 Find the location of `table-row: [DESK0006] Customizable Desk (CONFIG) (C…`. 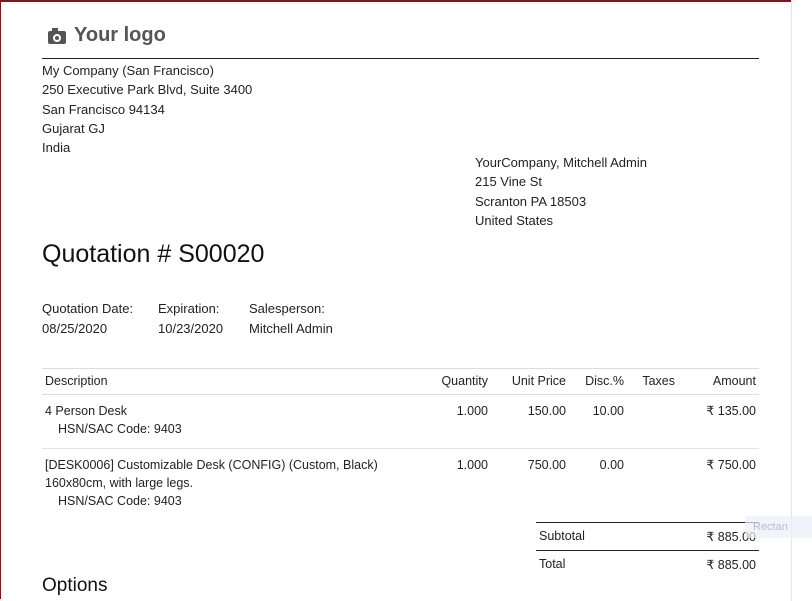

table-row: [DESK0006] Customizable Desk (CONFIG) (C… is located at coordinates (400, 485).